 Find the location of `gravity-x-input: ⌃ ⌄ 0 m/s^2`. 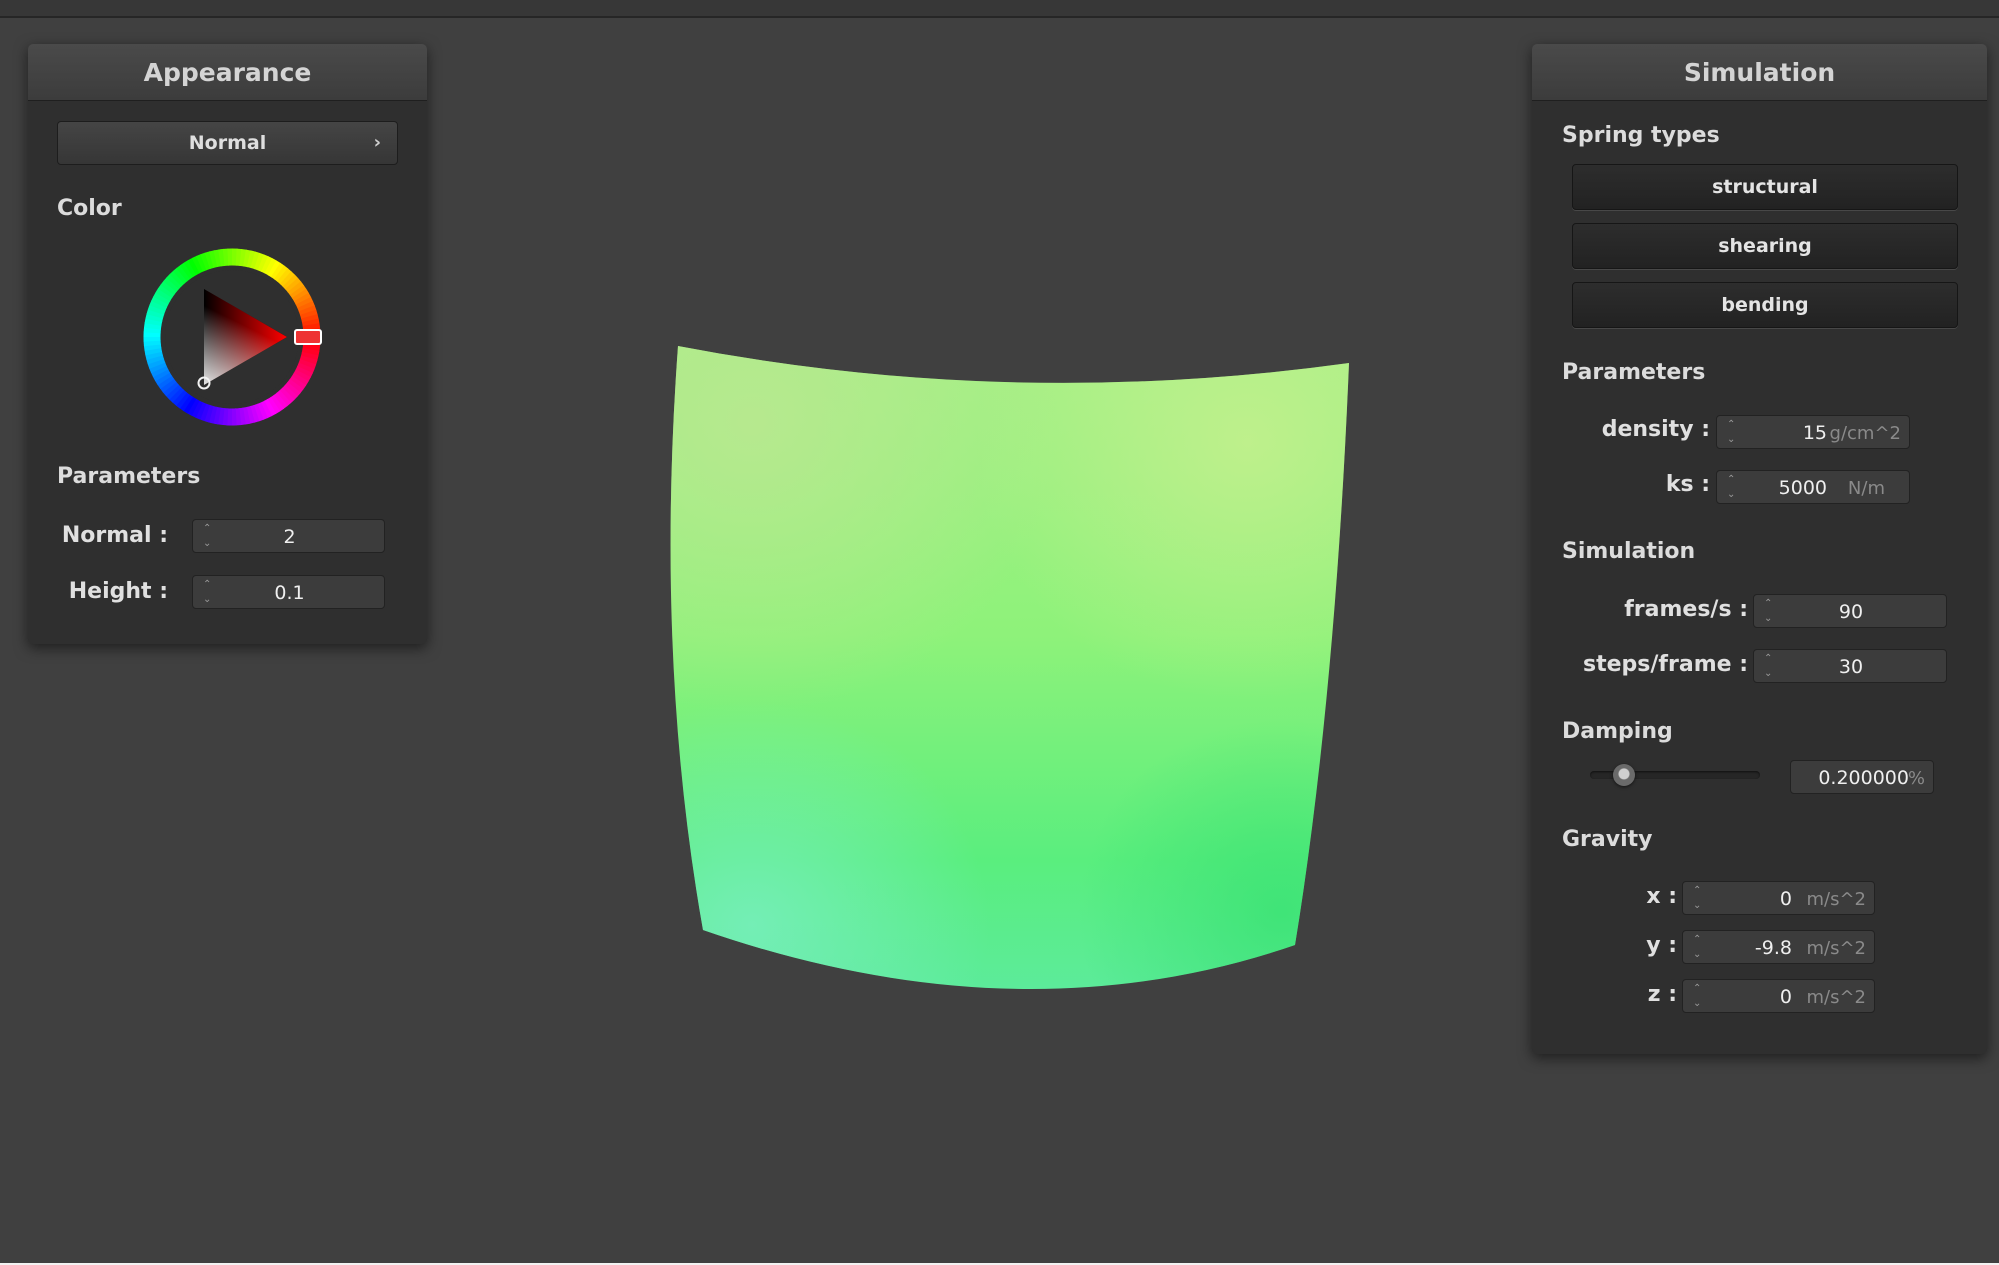

gravity-x-input: ⌃ ⌄ 0 m/s^2 is located at coordinates (1778, 898).